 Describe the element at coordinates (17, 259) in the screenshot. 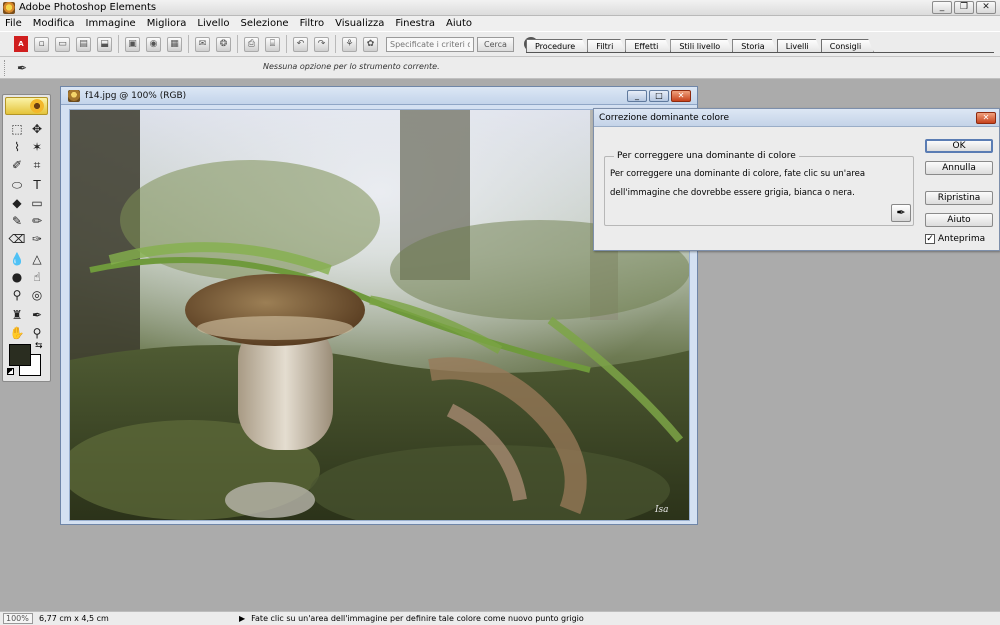

I see `blur-tool-icon: 💧` at that location.